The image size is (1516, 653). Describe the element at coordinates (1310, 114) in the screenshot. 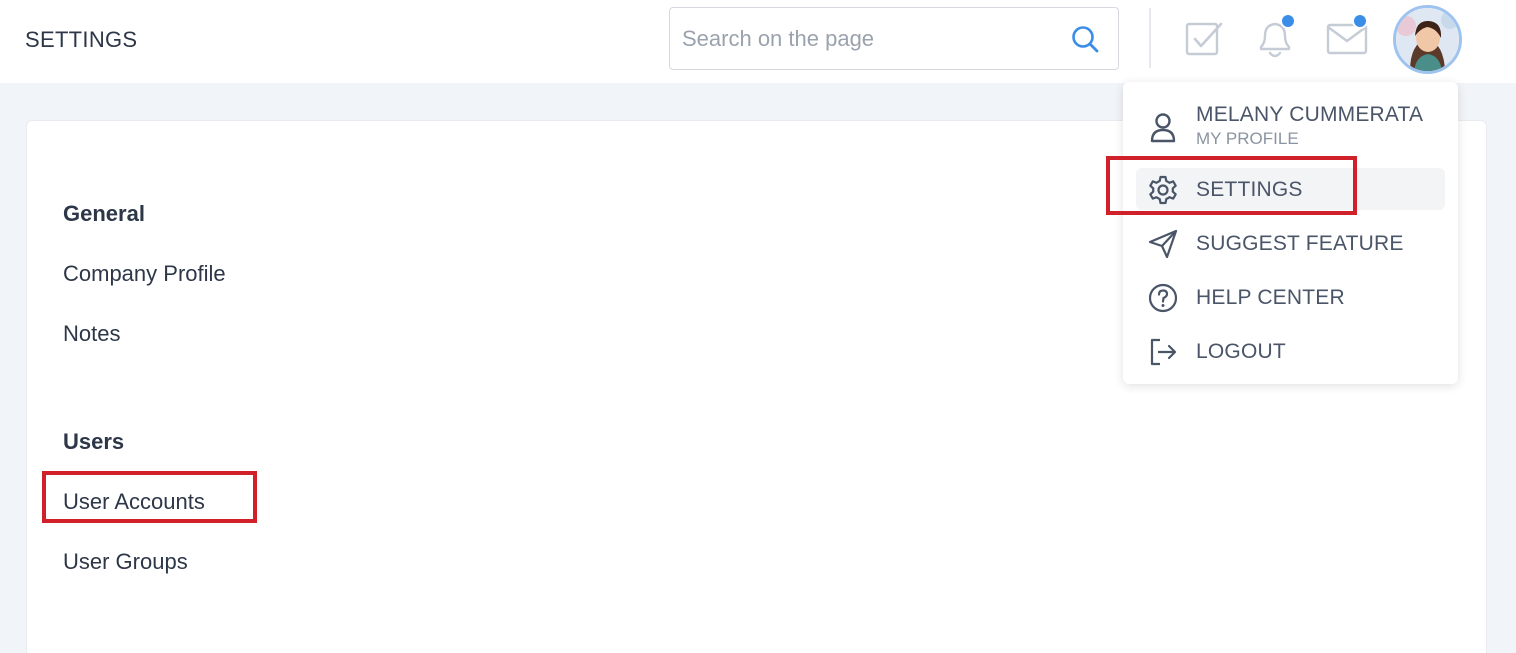

I see `profile-user-name: MELANY CUMMERATA` at that location.